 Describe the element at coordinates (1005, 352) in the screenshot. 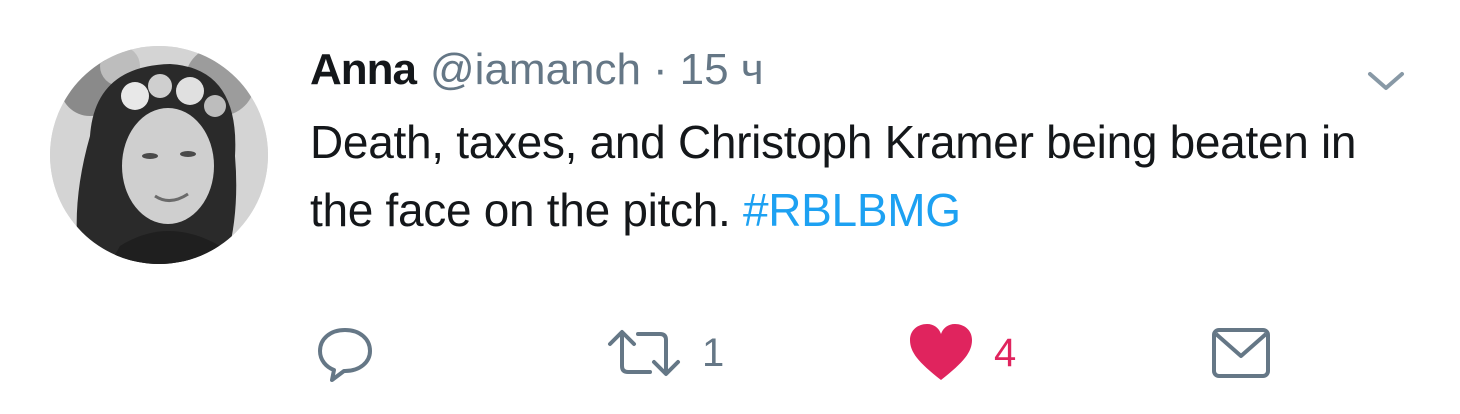

I see `like-count: 4` at that location.